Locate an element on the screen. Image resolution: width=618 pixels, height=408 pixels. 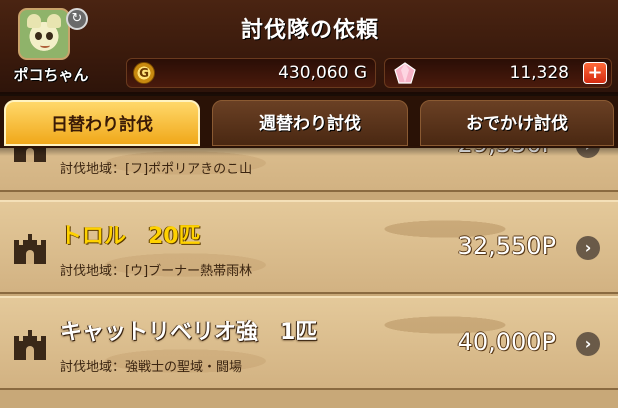
gem-icon is located at coordinates (405, 73).